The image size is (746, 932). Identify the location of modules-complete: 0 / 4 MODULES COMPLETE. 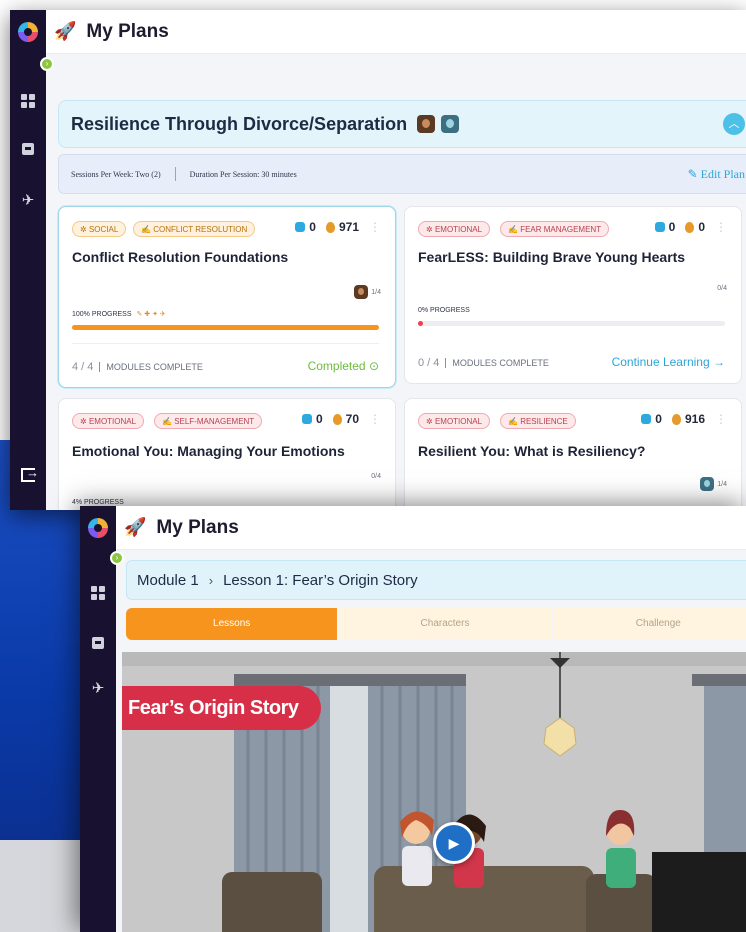
(483, 363).